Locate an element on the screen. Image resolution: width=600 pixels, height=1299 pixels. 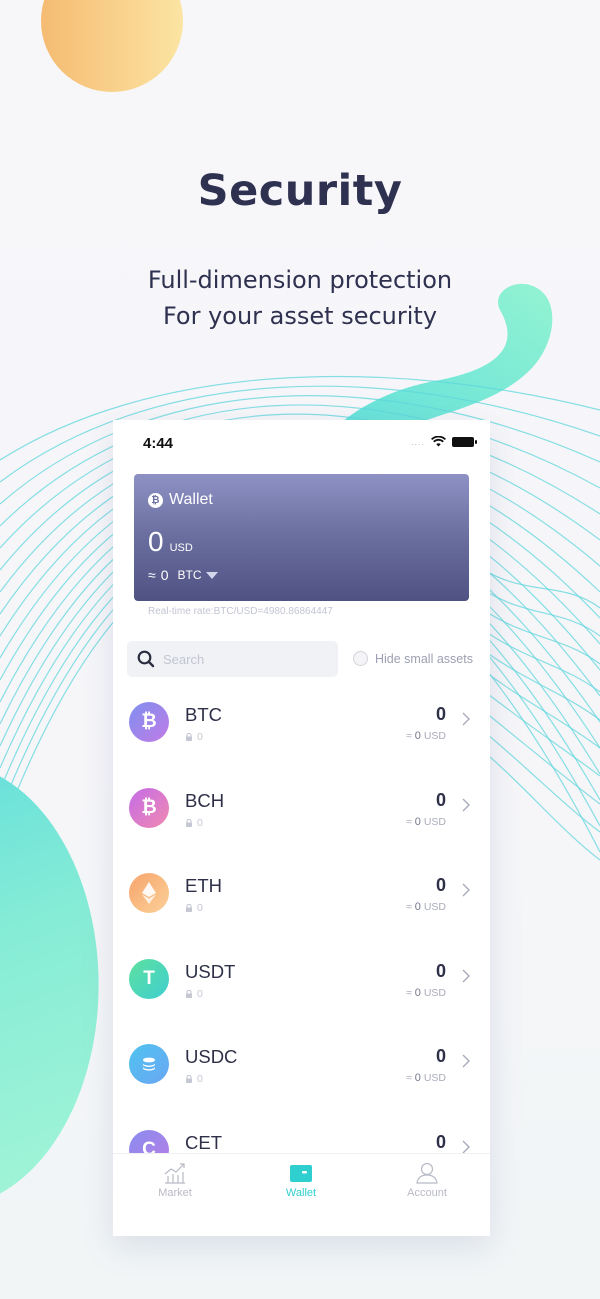
subtitle-line-1: Full-dimension protection is located at coordinates (300, 280).